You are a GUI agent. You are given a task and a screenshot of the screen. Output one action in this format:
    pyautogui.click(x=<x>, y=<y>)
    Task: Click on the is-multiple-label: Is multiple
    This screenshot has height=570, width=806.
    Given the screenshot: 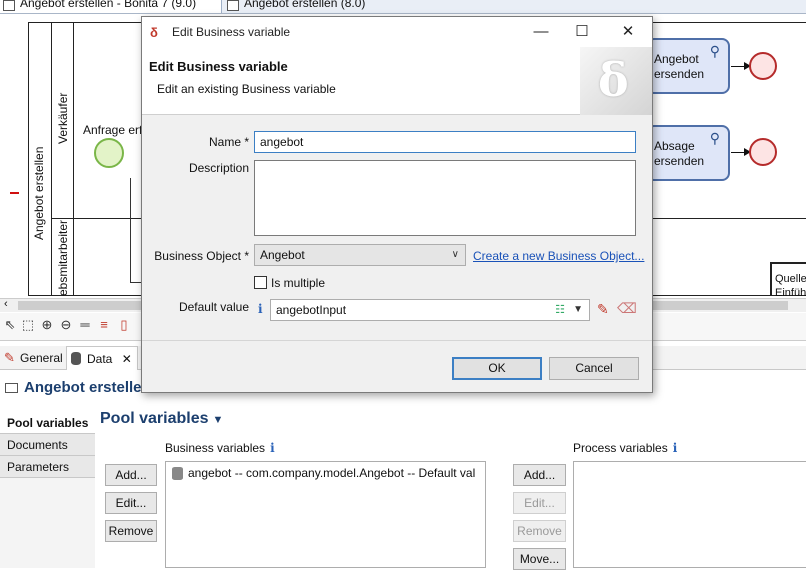 What is the action you would take?
    pyautogui.click(x=298, y=283)
    